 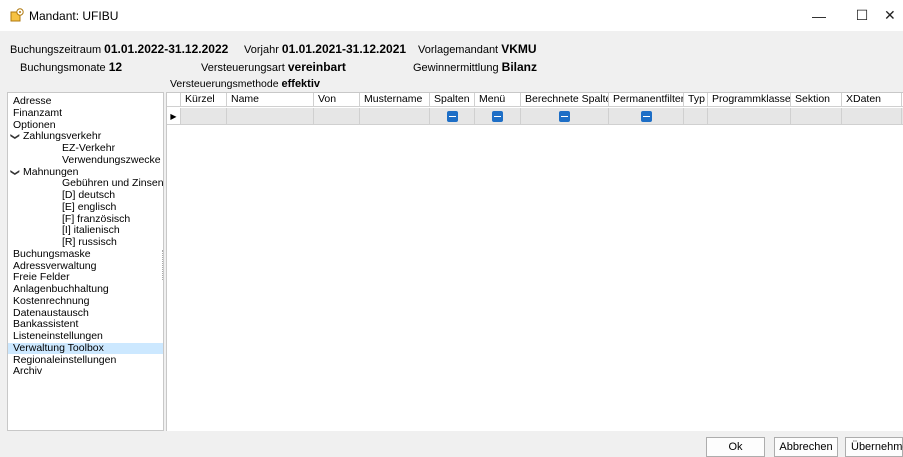 I want to click on splitter-handle, so click(x=163, y=265).